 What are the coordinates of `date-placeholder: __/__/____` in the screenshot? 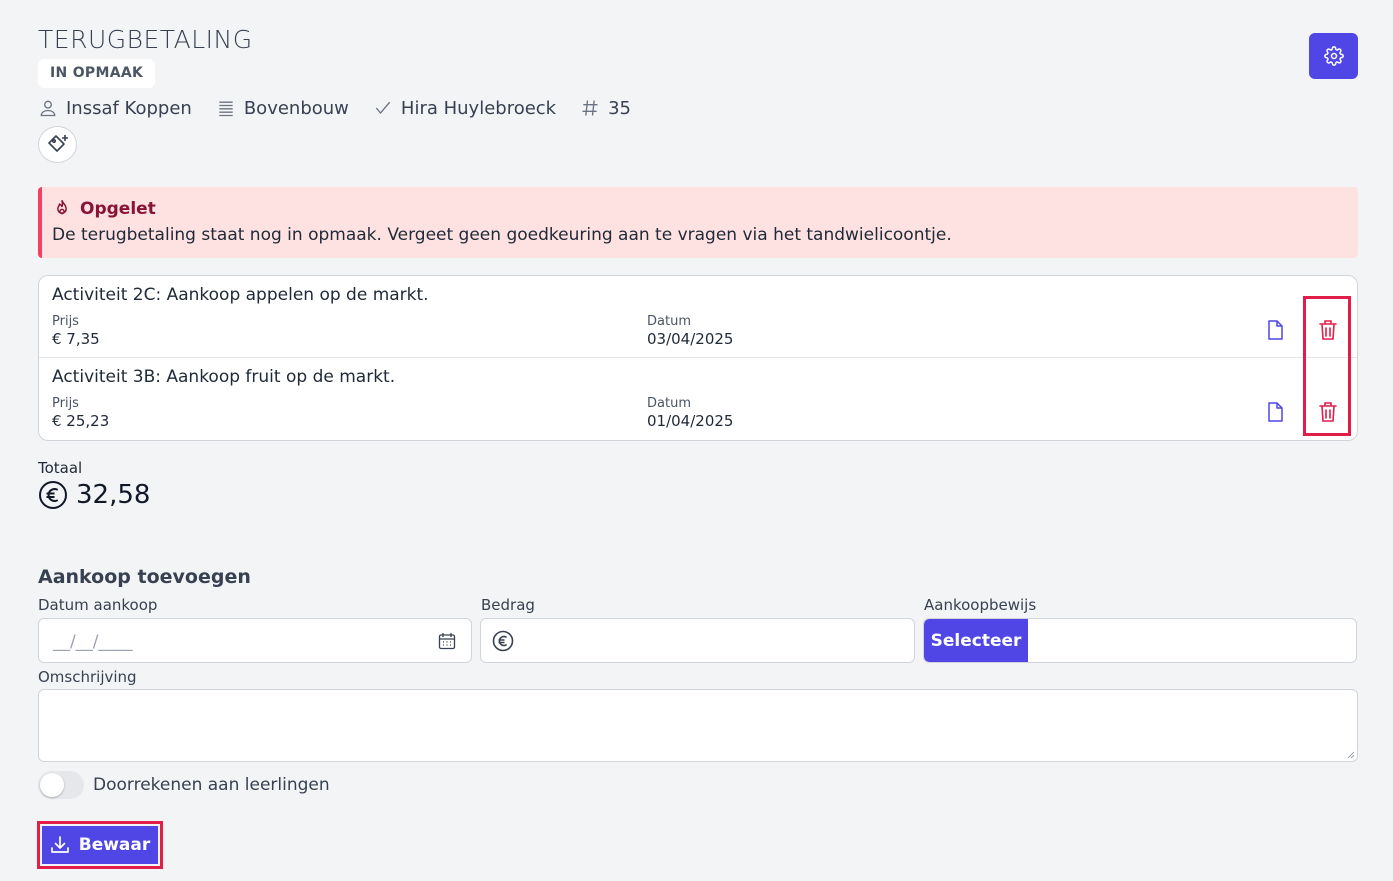 It's located at (93, 642).